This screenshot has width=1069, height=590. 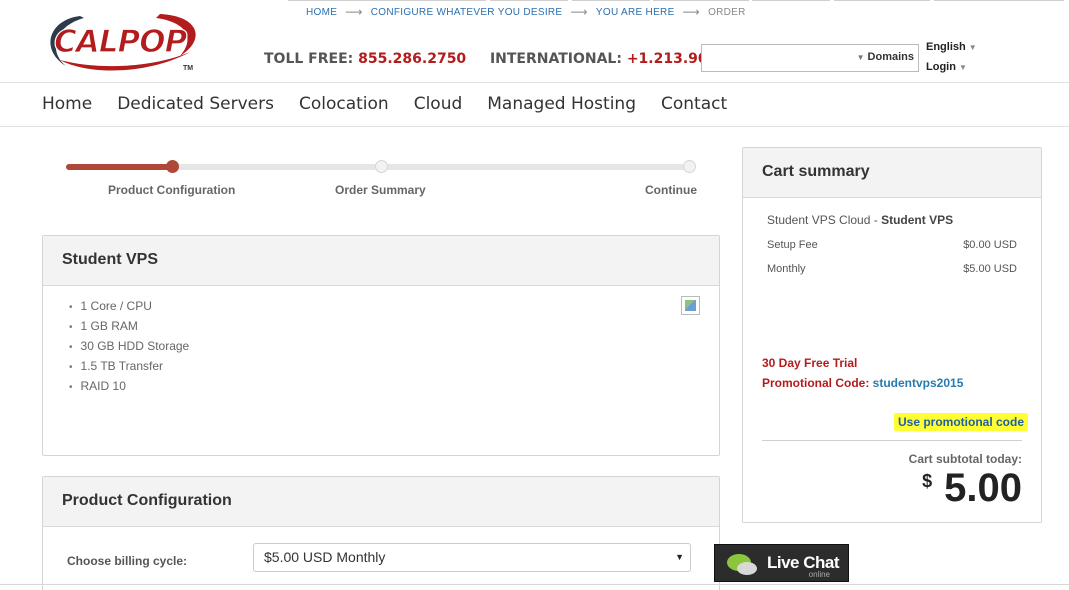 I want to click on progress-fill, so click(x=120, y=167).